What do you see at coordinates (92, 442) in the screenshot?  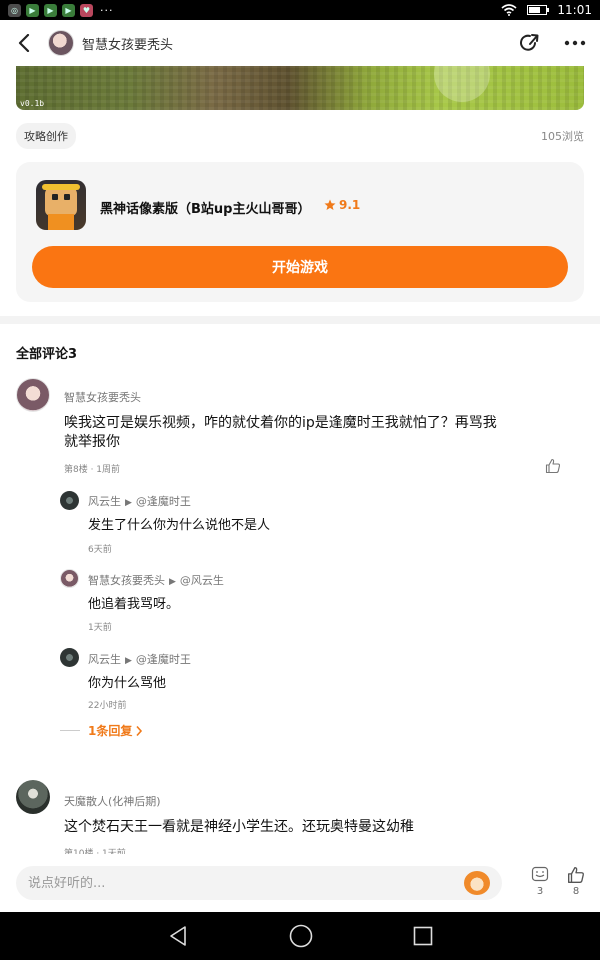 I see `comment-text-continued: 就举报你` at bounding box center [92, 442].